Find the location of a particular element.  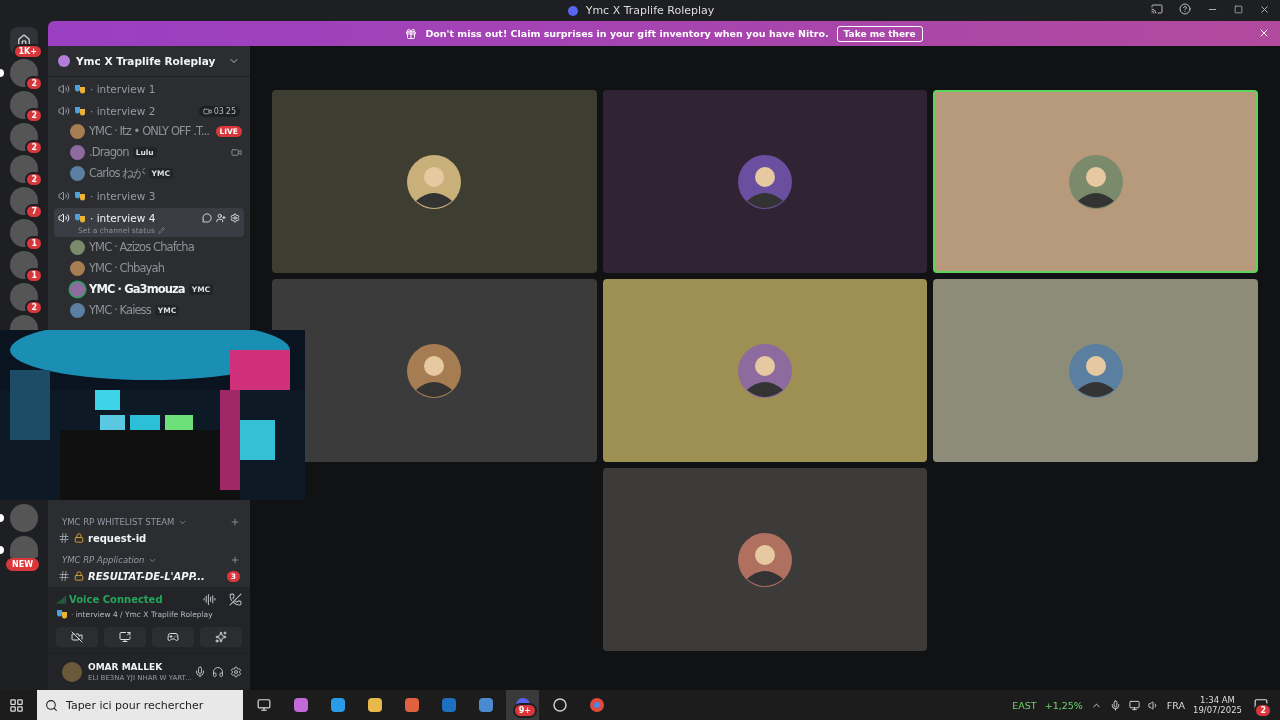

user-name: YMC · Azizos Chafcha is located at coordinates (141, 247).